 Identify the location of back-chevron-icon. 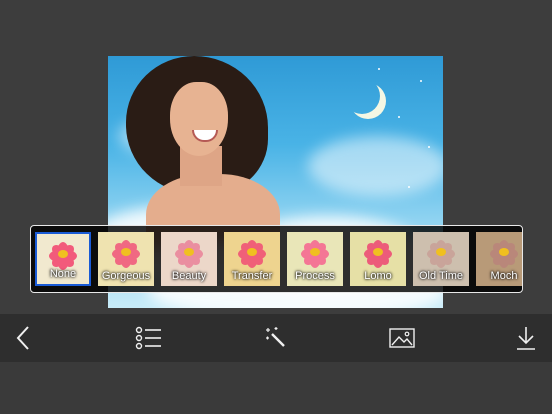
(22, 338).